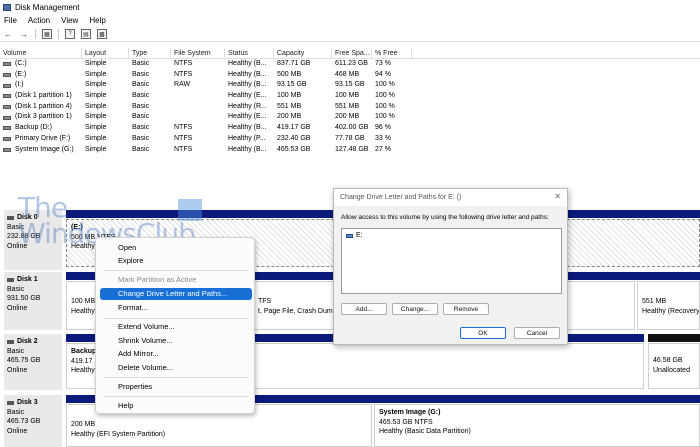 Image resolution: width=700 pixels, height=447 pixels. Describe the element at coordinates (43, 117) in the screenshot. I see `volume-name: (Disk 3 partition 1)` at that location.